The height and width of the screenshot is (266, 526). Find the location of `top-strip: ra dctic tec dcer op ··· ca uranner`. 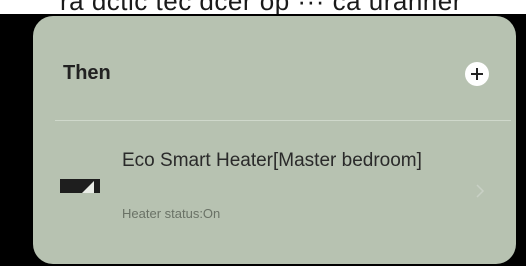

top-strip: ra dctic tec dcer op ··· ca uranner is located at coordinates (263, 7).